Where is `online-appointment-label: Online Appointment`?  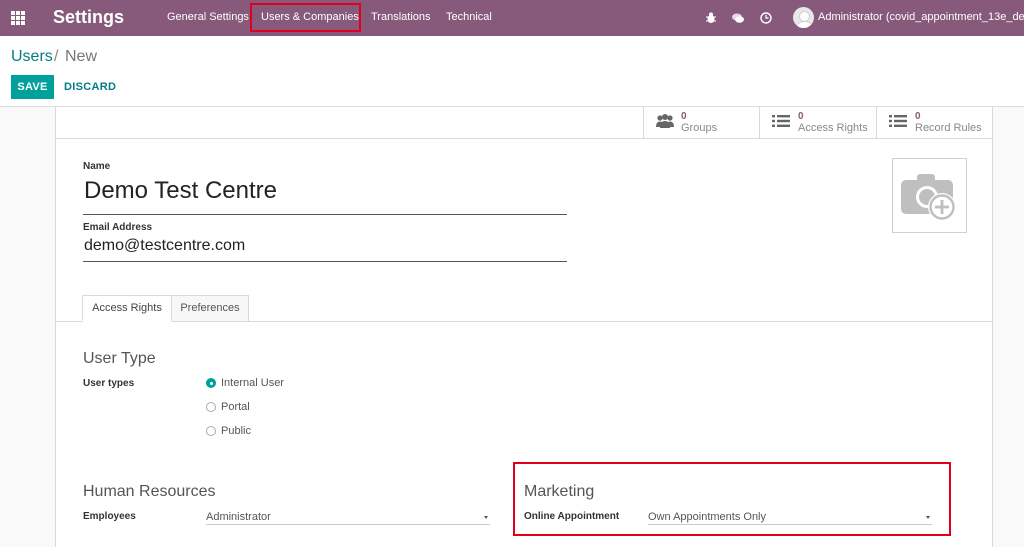
online-appointment-label: Online Appointment is located at coordinates (572, 516).